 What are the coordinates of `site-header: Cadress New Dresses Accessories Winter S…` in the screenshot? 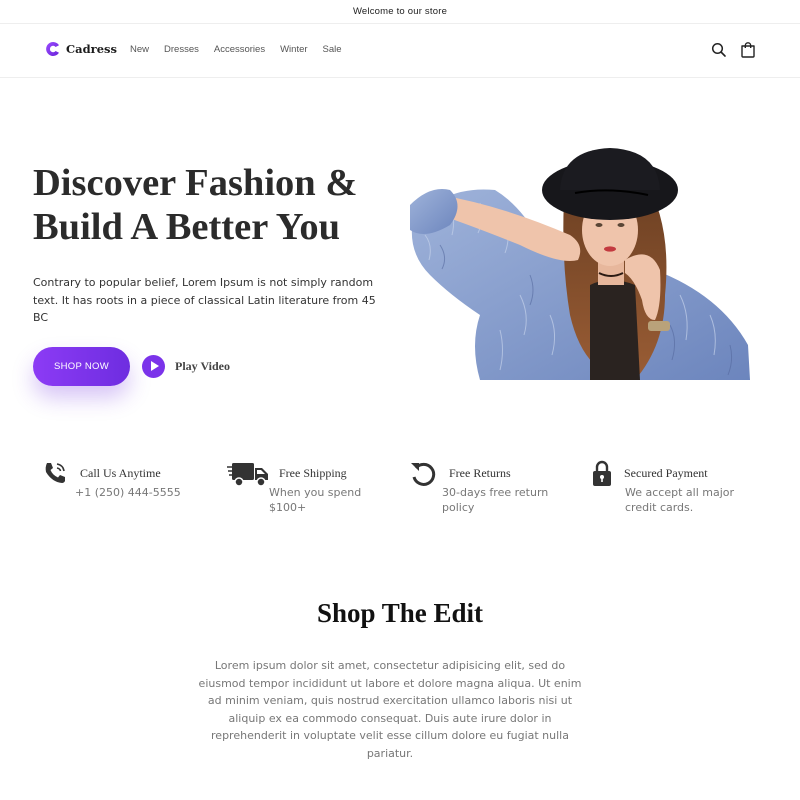 It's located at (400, 51).